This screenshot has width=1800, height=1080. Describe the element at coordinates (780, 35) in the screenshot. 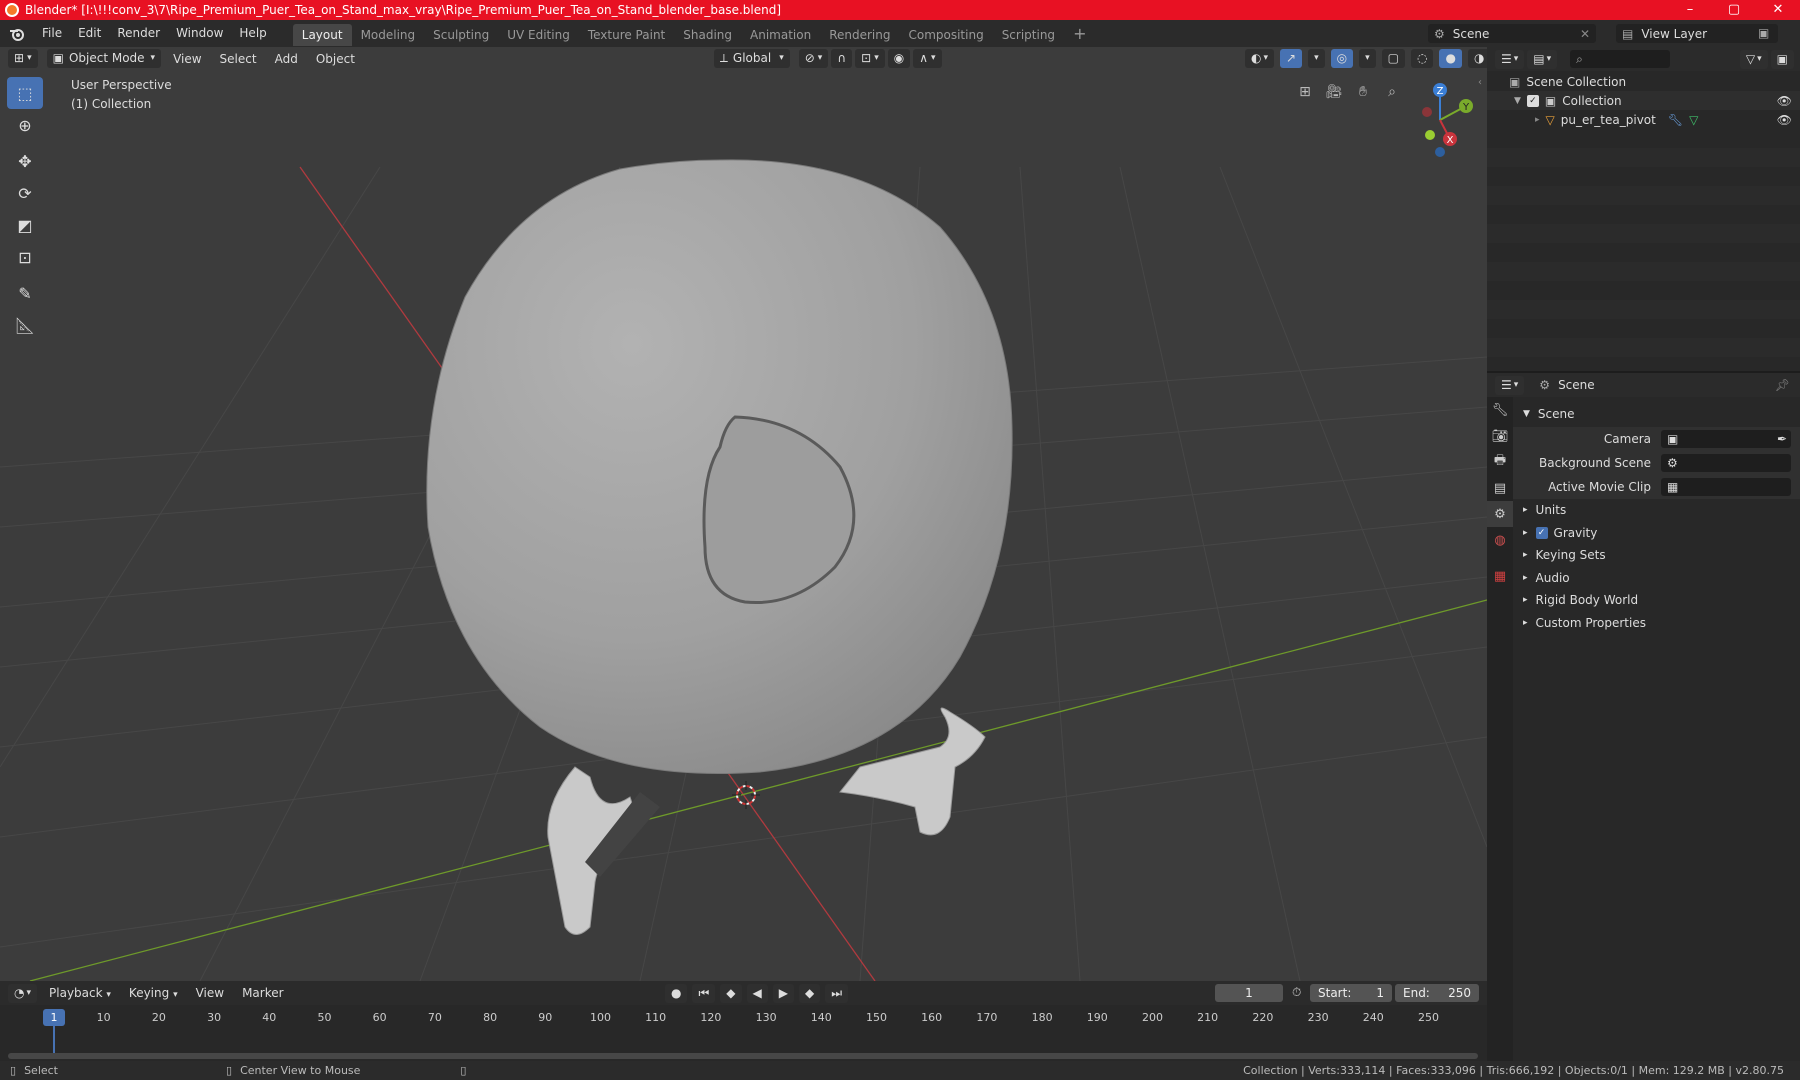

I see `tab-animation: Animation` at that location.